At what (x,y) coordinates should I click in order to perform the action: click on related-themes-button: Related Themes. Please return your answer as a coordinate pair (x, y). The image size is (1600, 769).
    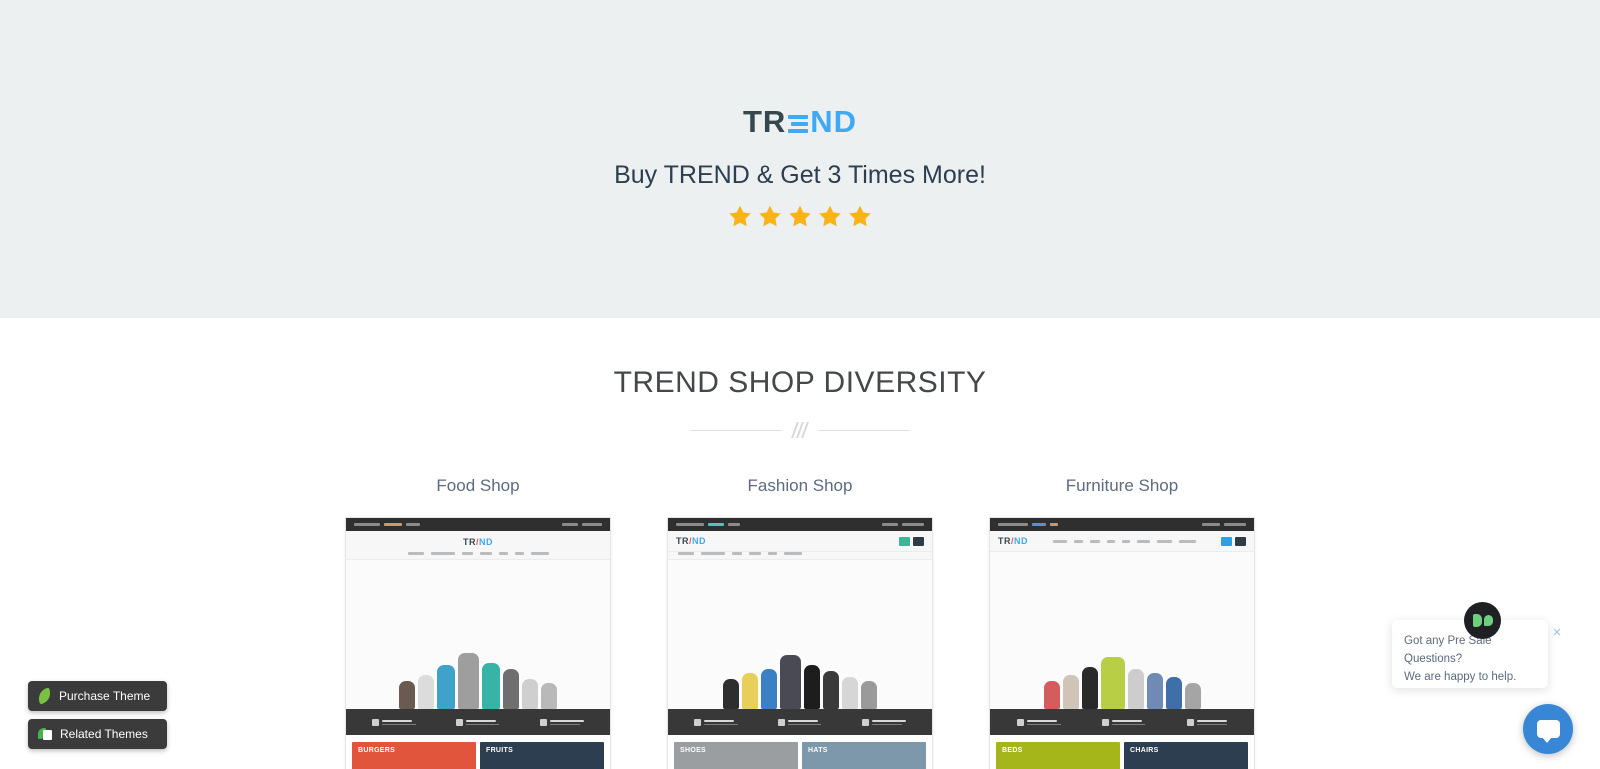
    Looking at the image, I should click on (97, 734).